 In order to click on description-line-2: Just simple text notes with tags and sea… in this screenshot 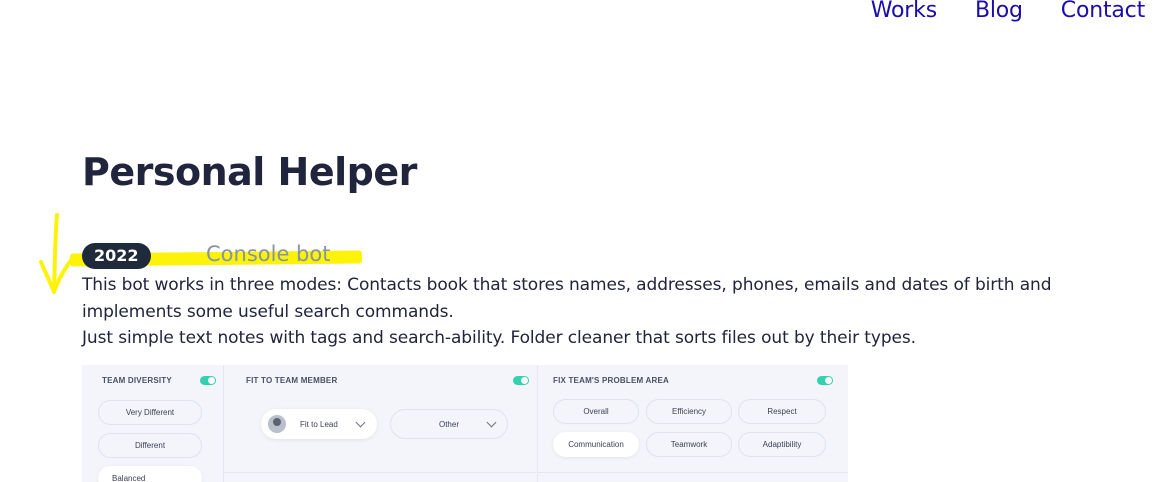, I will do `click(499, 338)`.